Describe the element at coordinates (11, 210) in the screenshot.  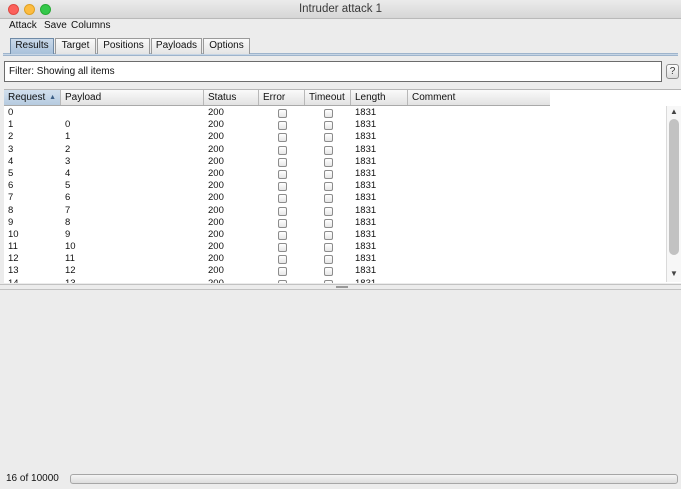
I see `cell-request: 8` at that location.